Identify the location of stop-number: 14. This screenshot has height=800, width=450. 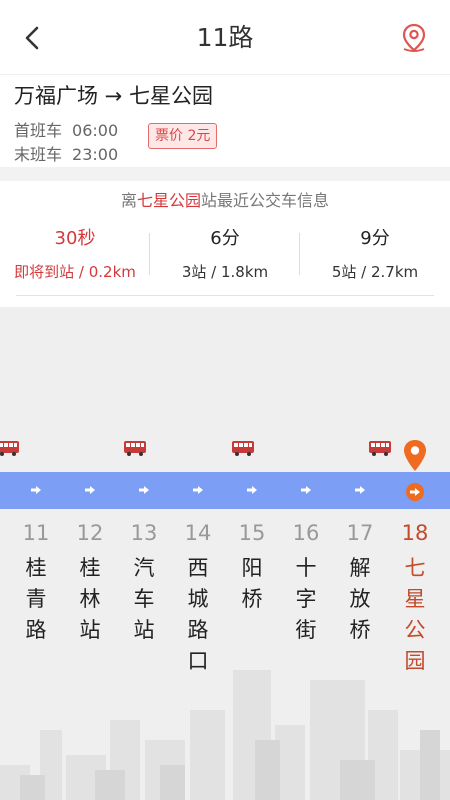
(198, 533).